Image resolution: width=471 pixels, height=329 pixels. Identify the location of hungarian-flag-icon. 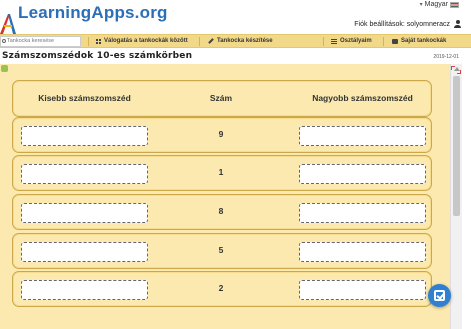
(454, 4).